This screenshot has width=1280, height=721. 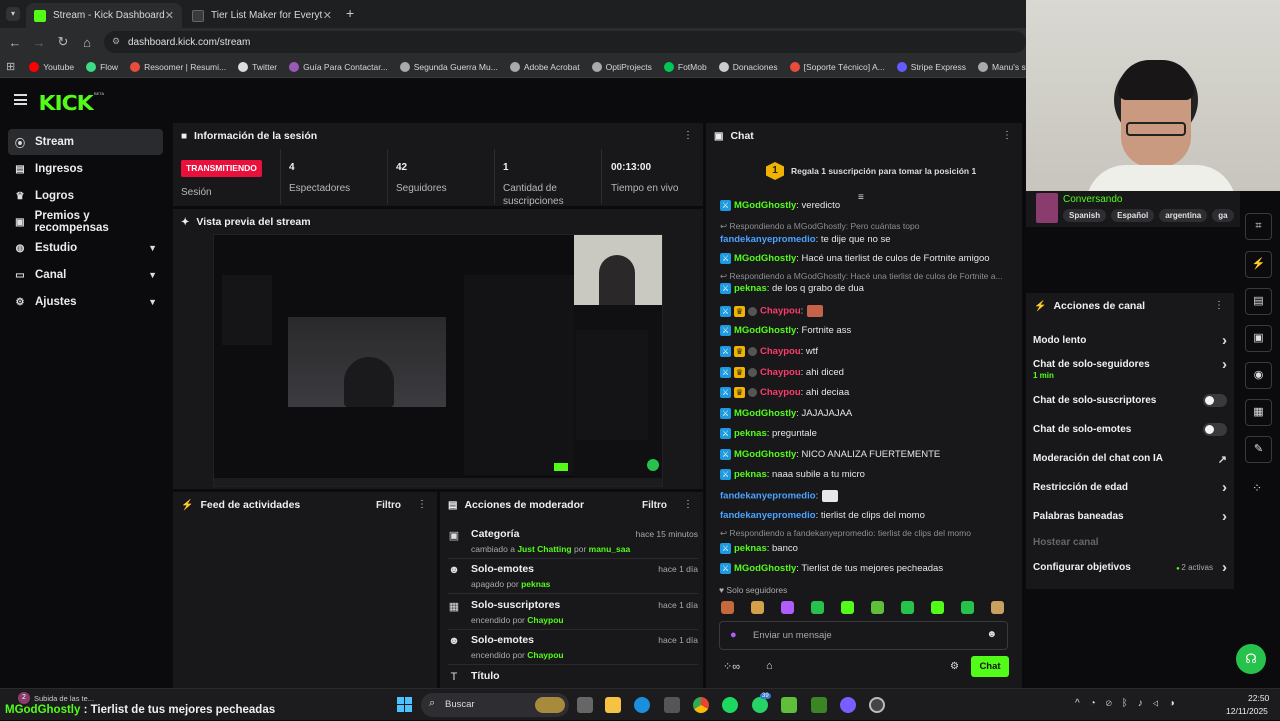 What do you see at coordinates (1092, 199) in the screenshot?
I see `stream-category: Conversando` at bounding box center [1092, 199].